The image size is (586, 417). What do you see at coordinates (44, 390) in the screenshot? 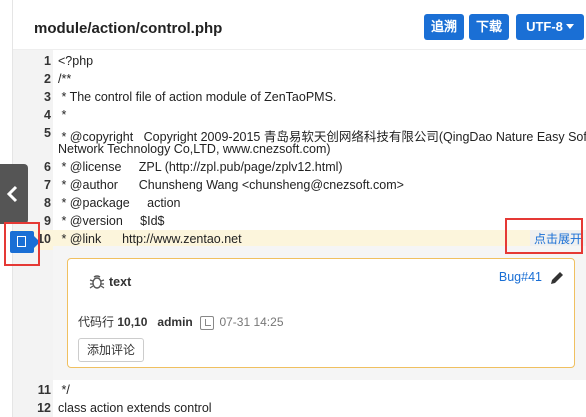
I see `line-number: 11` at bounding box center [44, 390].